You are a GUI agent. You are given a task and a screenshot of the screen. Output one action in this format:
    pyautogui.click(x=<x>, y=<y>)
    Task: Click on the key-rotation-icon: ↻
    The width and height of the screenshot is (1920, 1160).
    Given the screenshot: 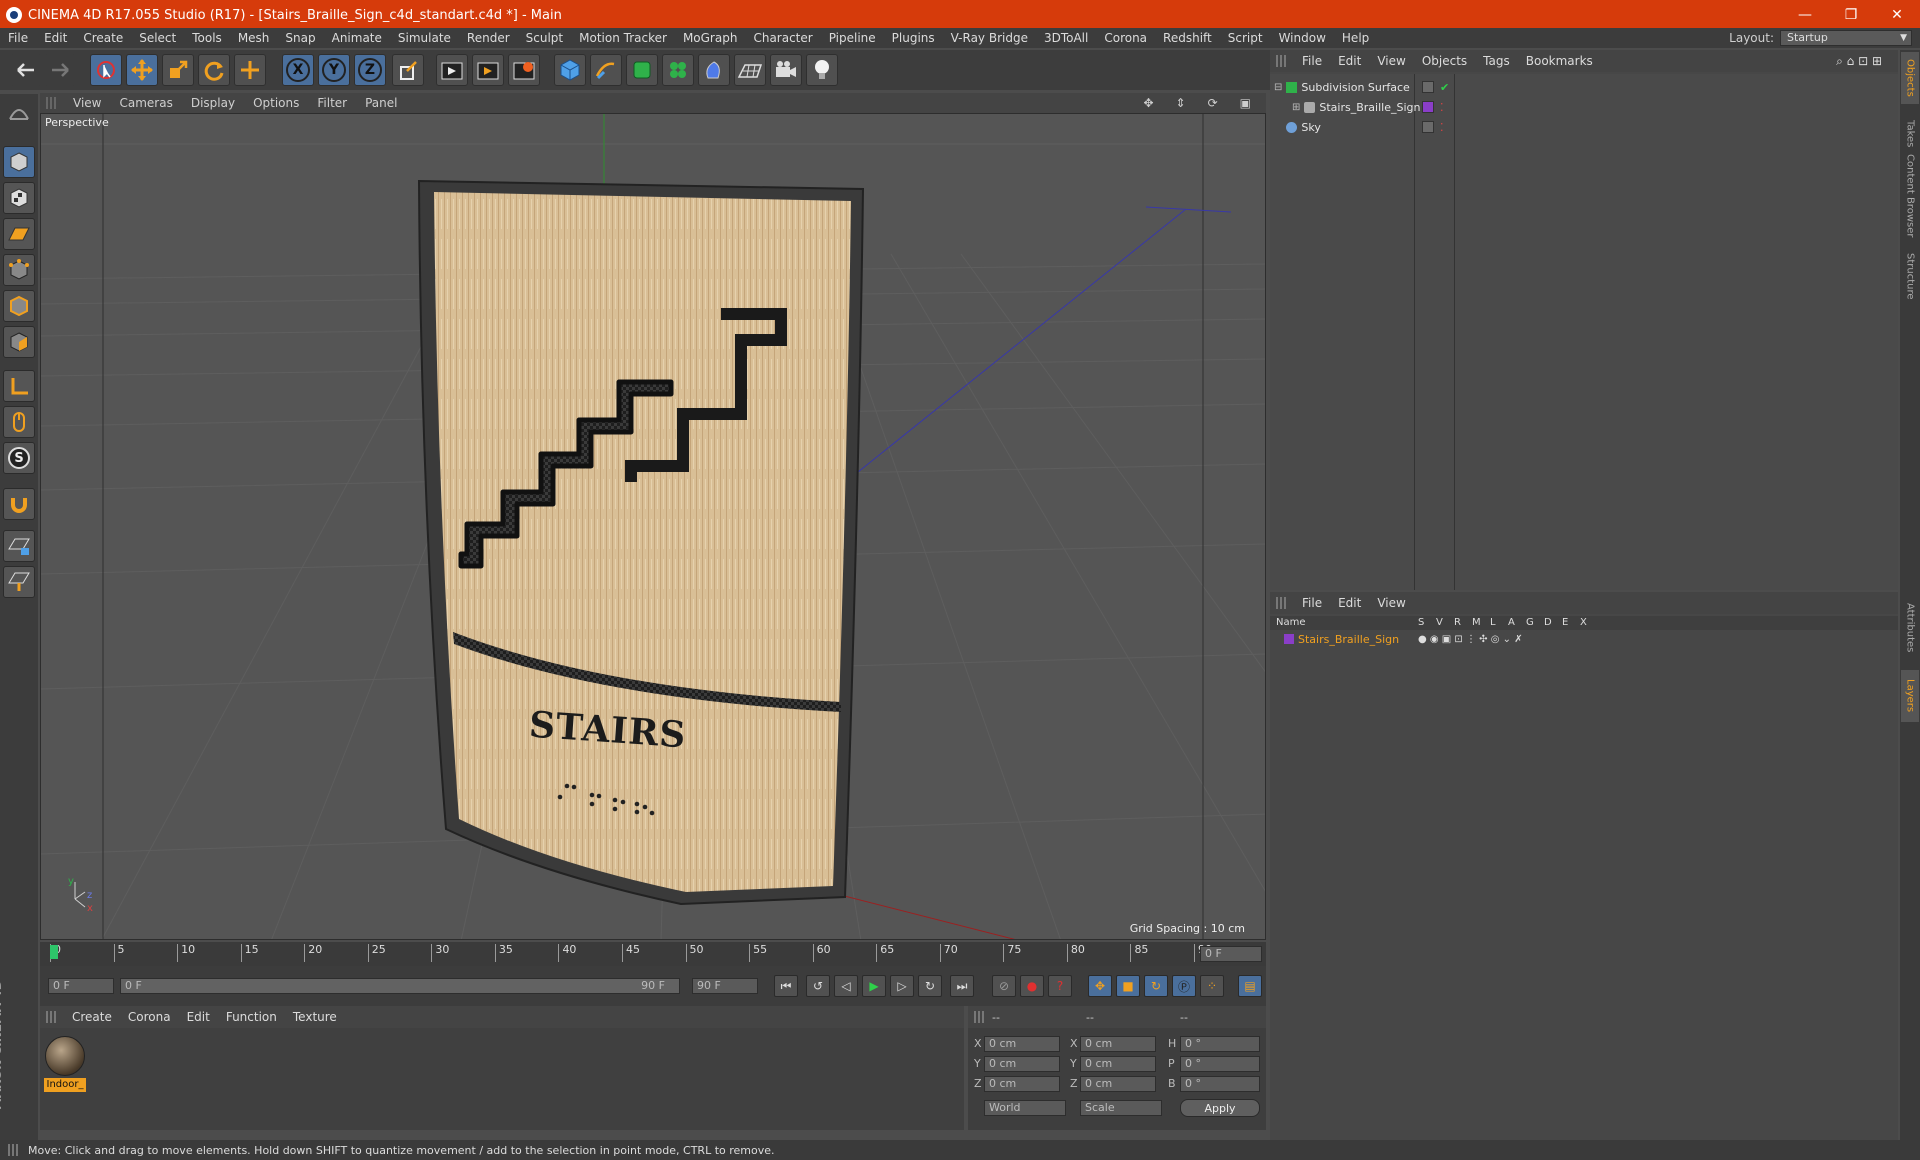 What is the action you would take?
    pyautogui.click(x=1156, y=986)
    